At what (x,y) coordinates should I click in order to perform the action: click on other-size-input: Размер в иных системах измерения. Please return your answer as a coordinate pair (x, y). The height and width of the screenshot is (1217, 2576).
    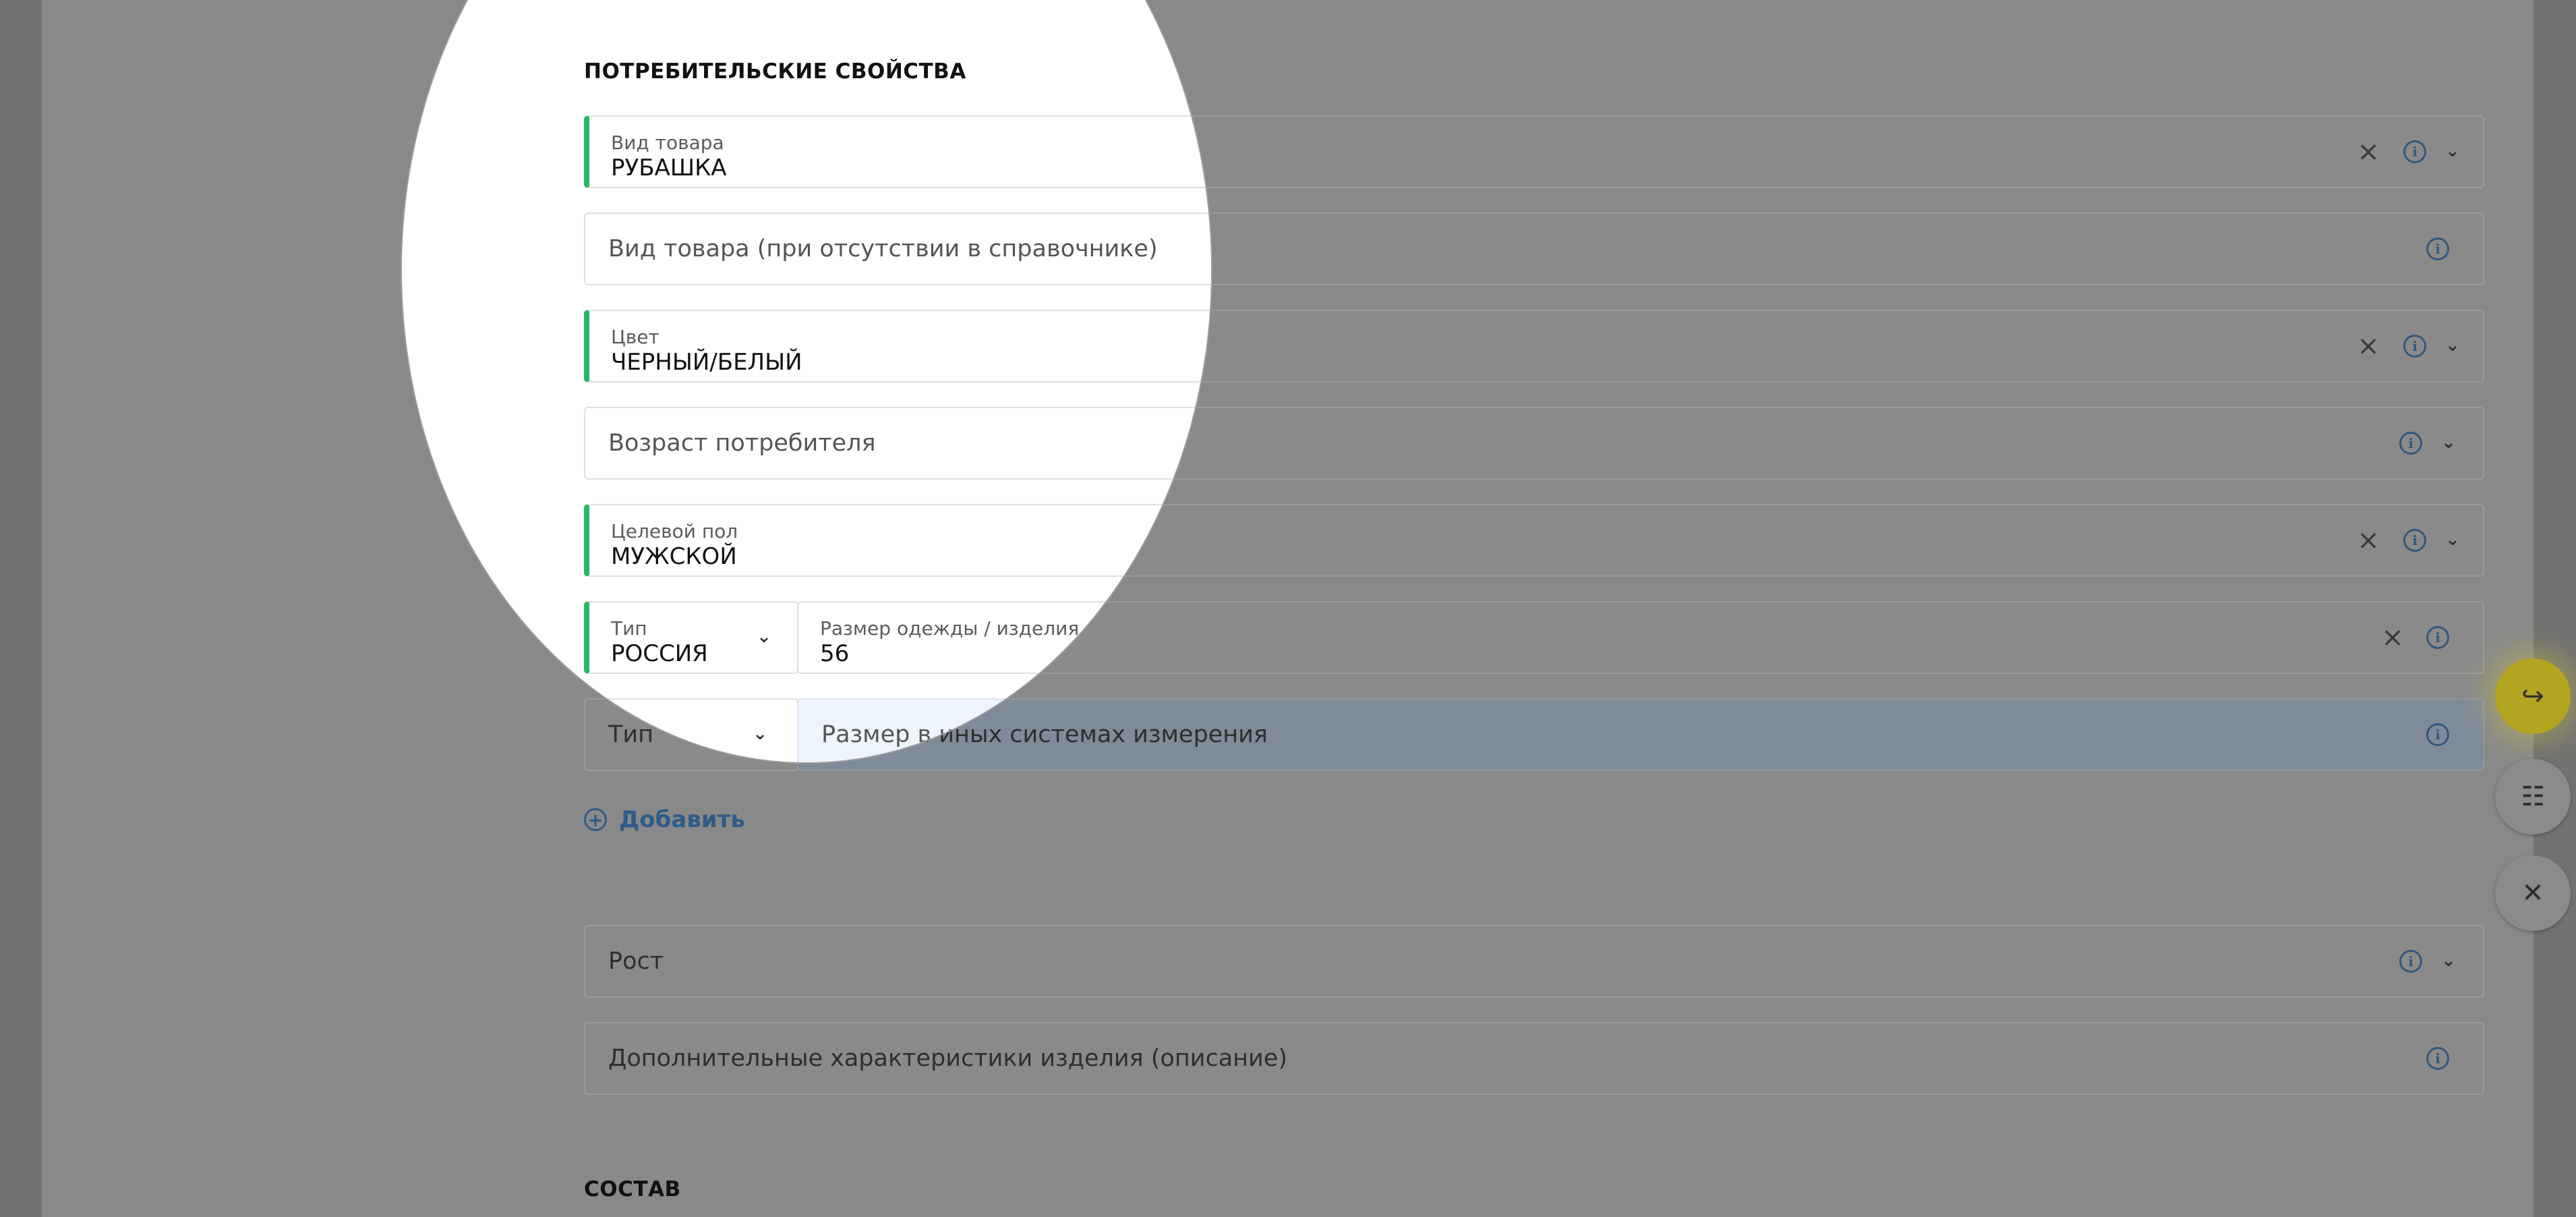
    Looking at the image, I should click on (1004, 730).